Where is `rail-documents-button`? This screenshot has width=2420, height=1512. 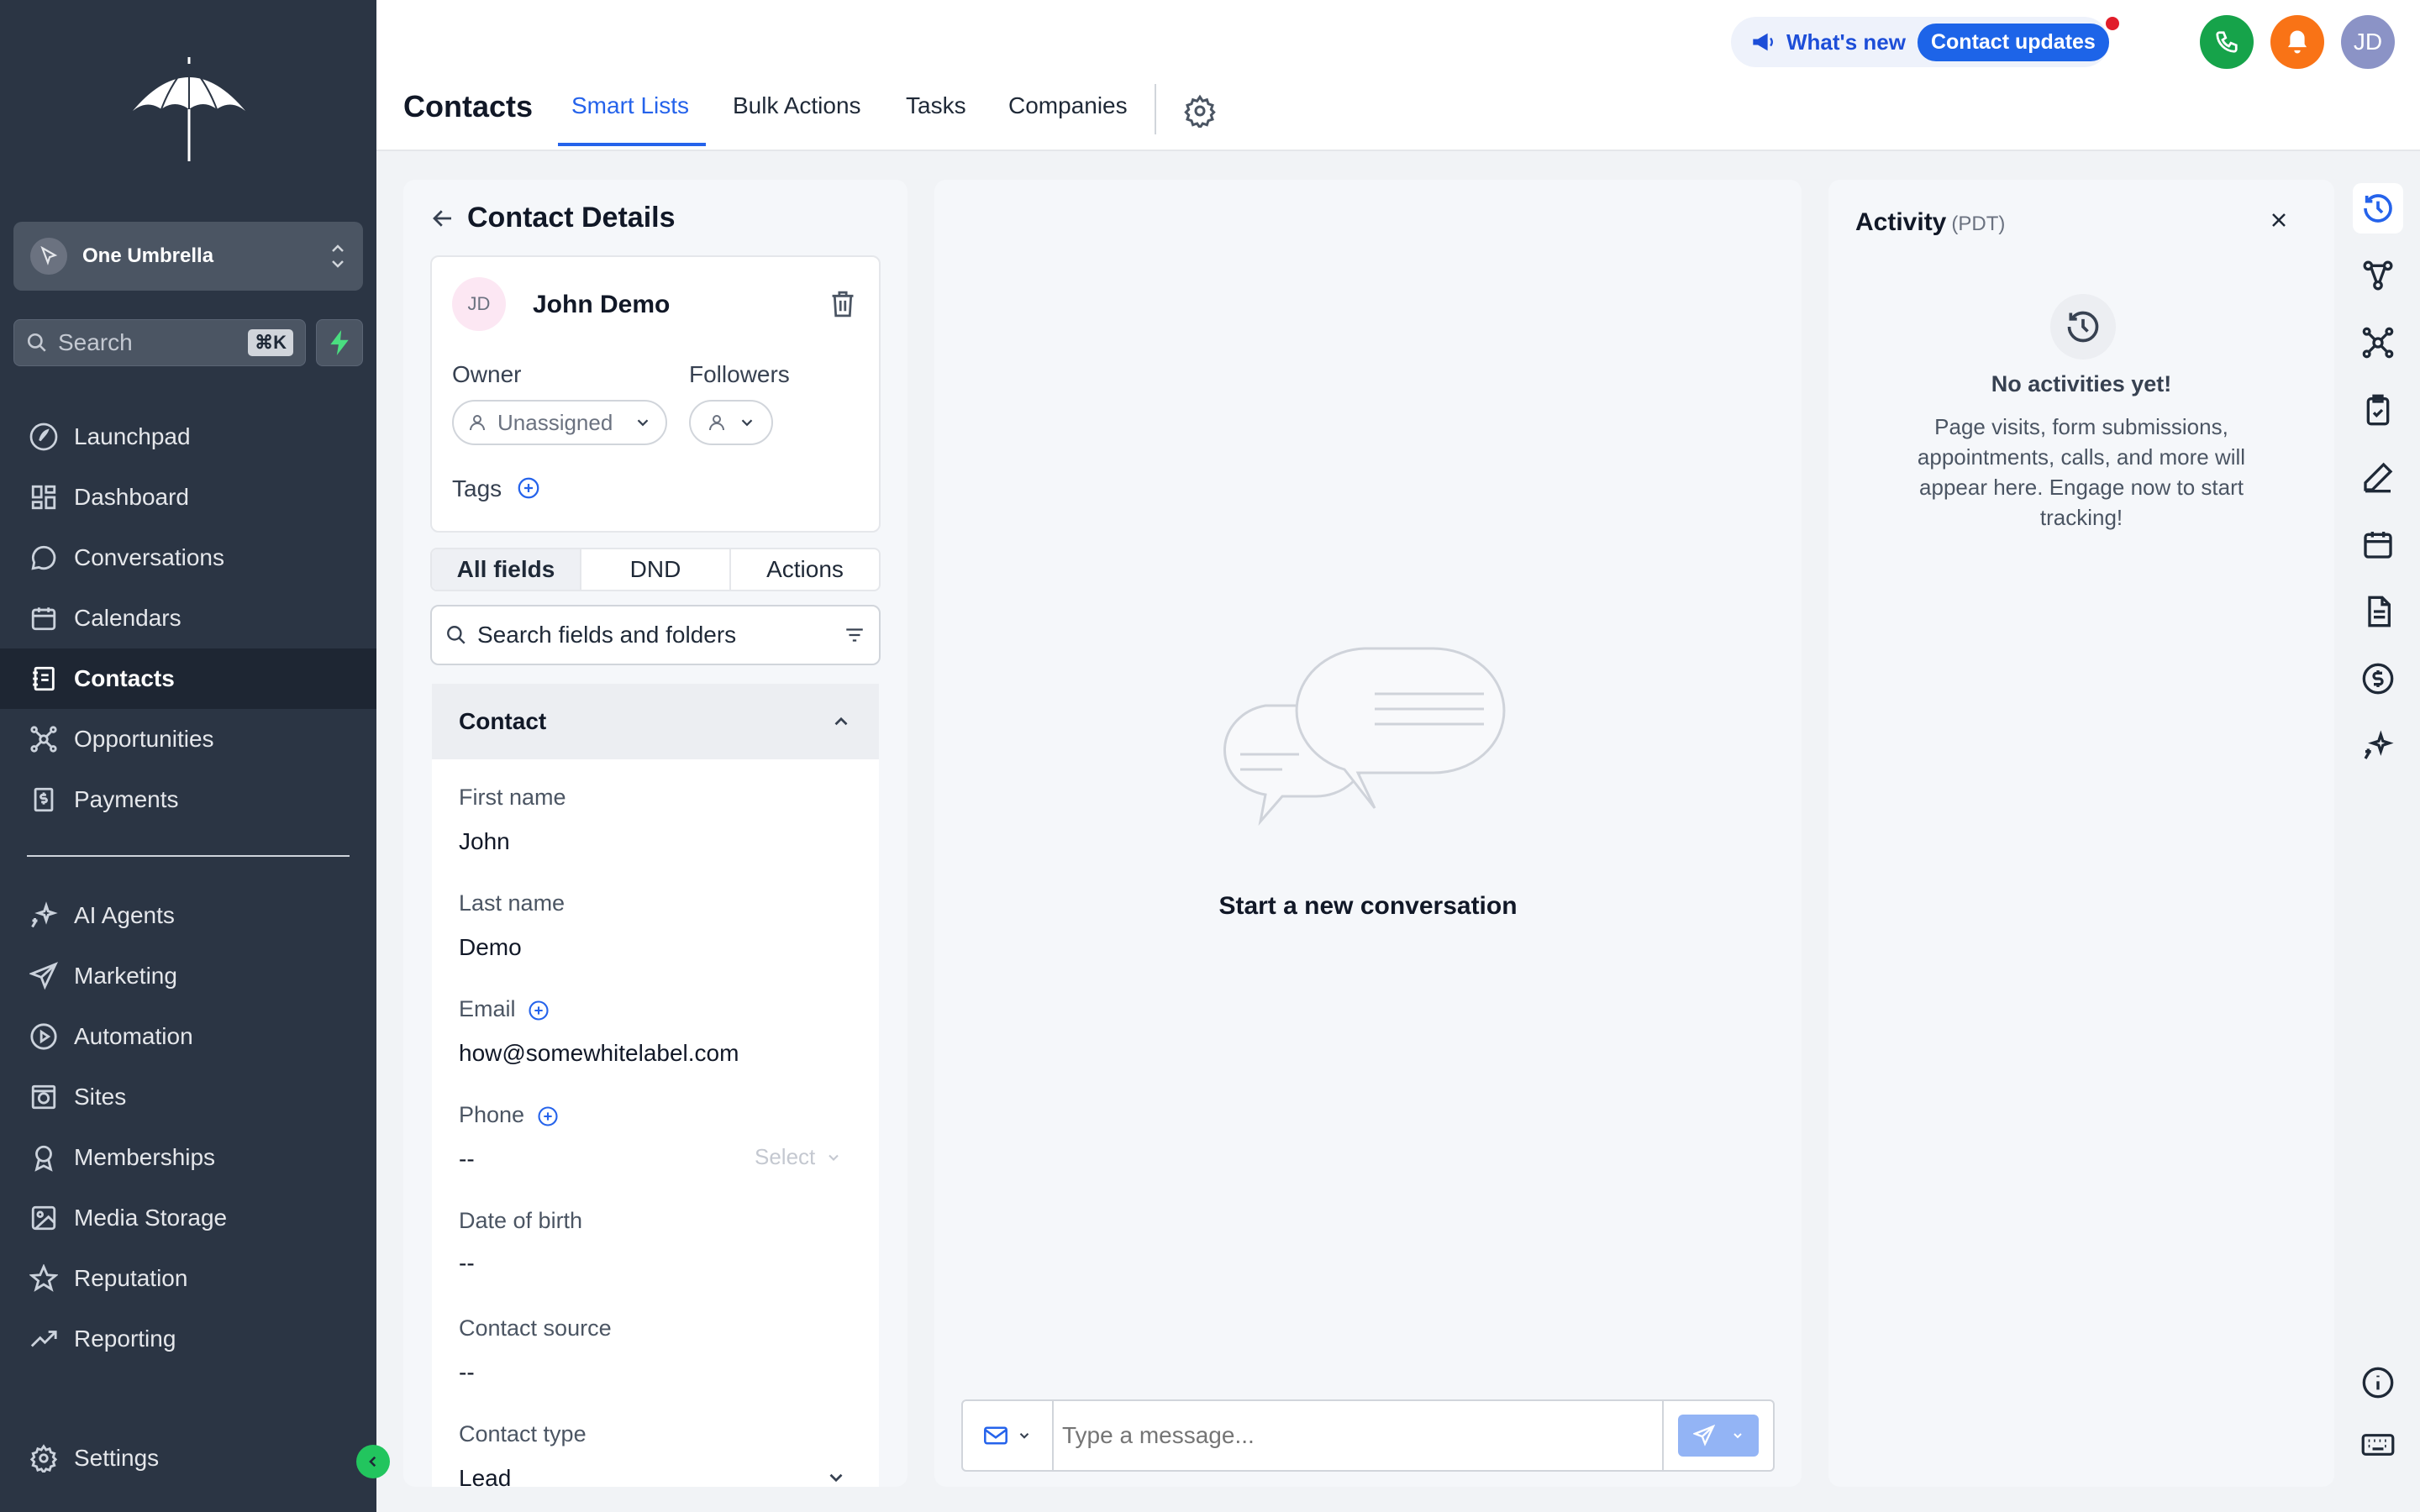
rail-documents-button is located at coordinates (2378, 611).